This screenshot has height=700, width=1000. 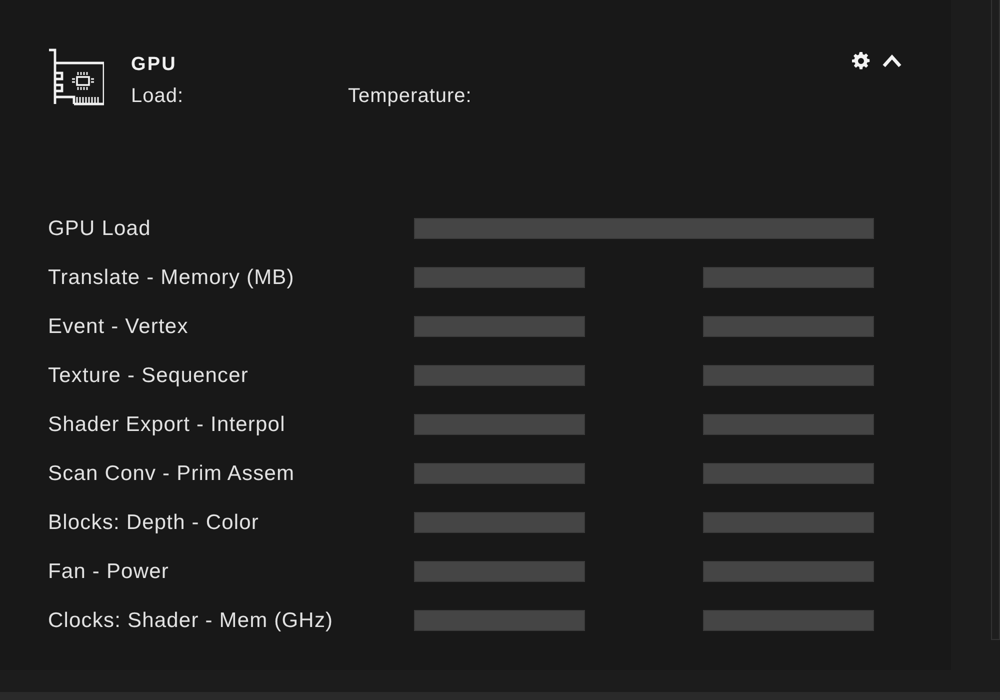 What do you see at coordinates (191, 620) in the screenshot?
I see `metric-label: Clocks: Shader - Mem (GHz)` at bounding box center [191, 620].